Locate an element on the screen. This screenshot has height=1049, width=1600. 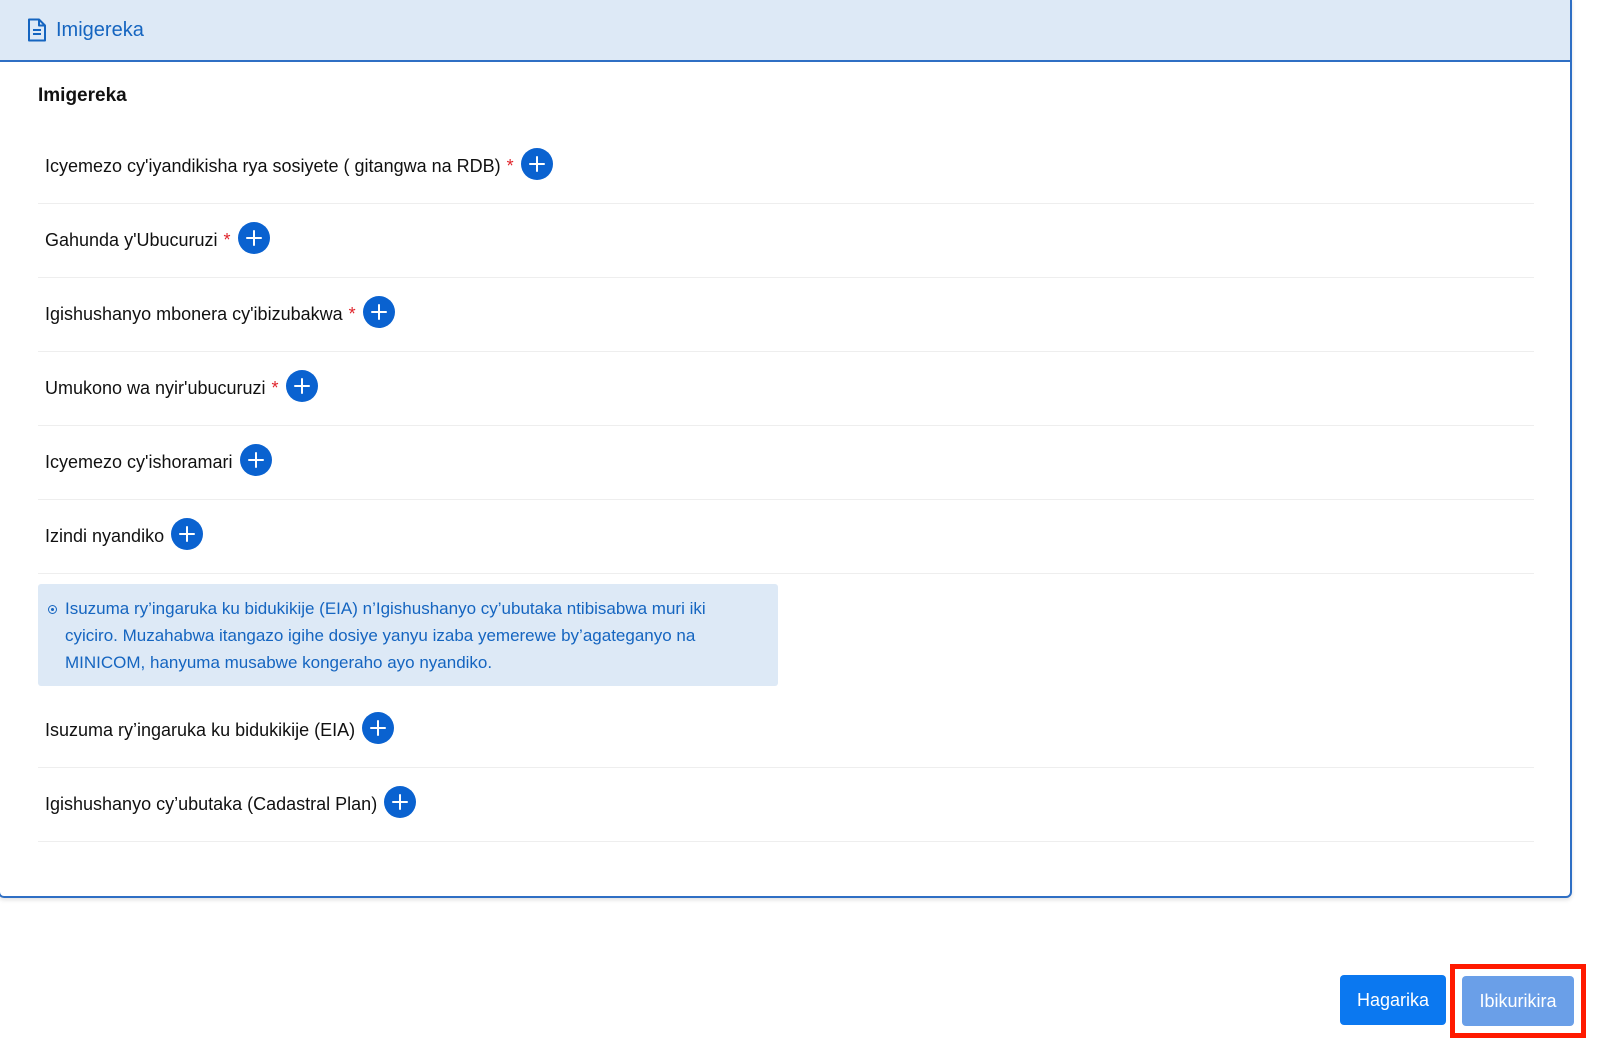
document-row-business-plan: Gahunda y'Ubucuruzi * is located at coordinates (786, 241).